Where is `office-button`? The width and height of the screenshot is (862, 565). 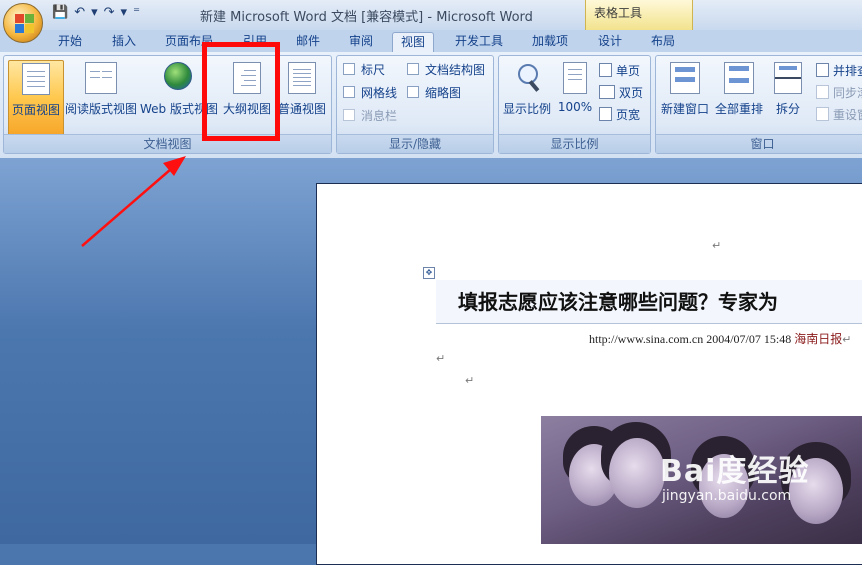
office-button is located at coordinates (23, 23).